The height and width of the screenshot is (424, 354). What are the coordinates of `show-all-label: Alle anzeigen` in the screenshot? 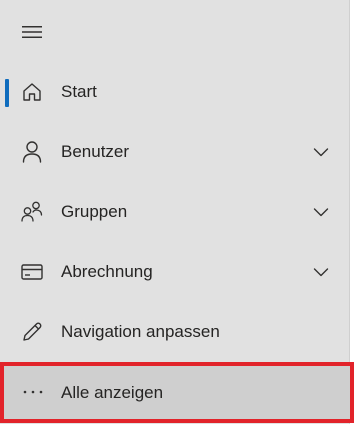 It's located at (112, 392).